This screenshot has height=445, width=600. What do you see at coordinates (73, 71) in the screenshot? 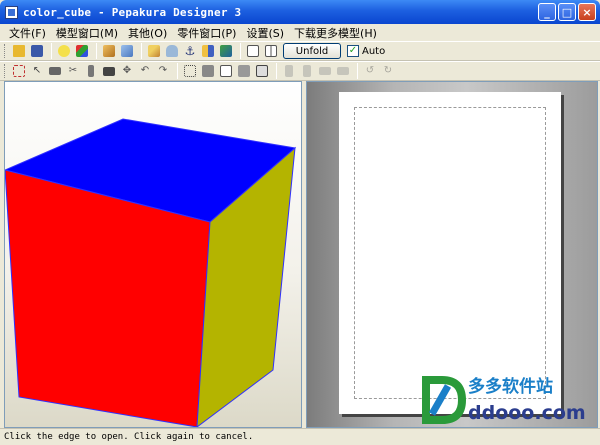
I see `cut-icon: ✂` at bounding box center [73, 71].